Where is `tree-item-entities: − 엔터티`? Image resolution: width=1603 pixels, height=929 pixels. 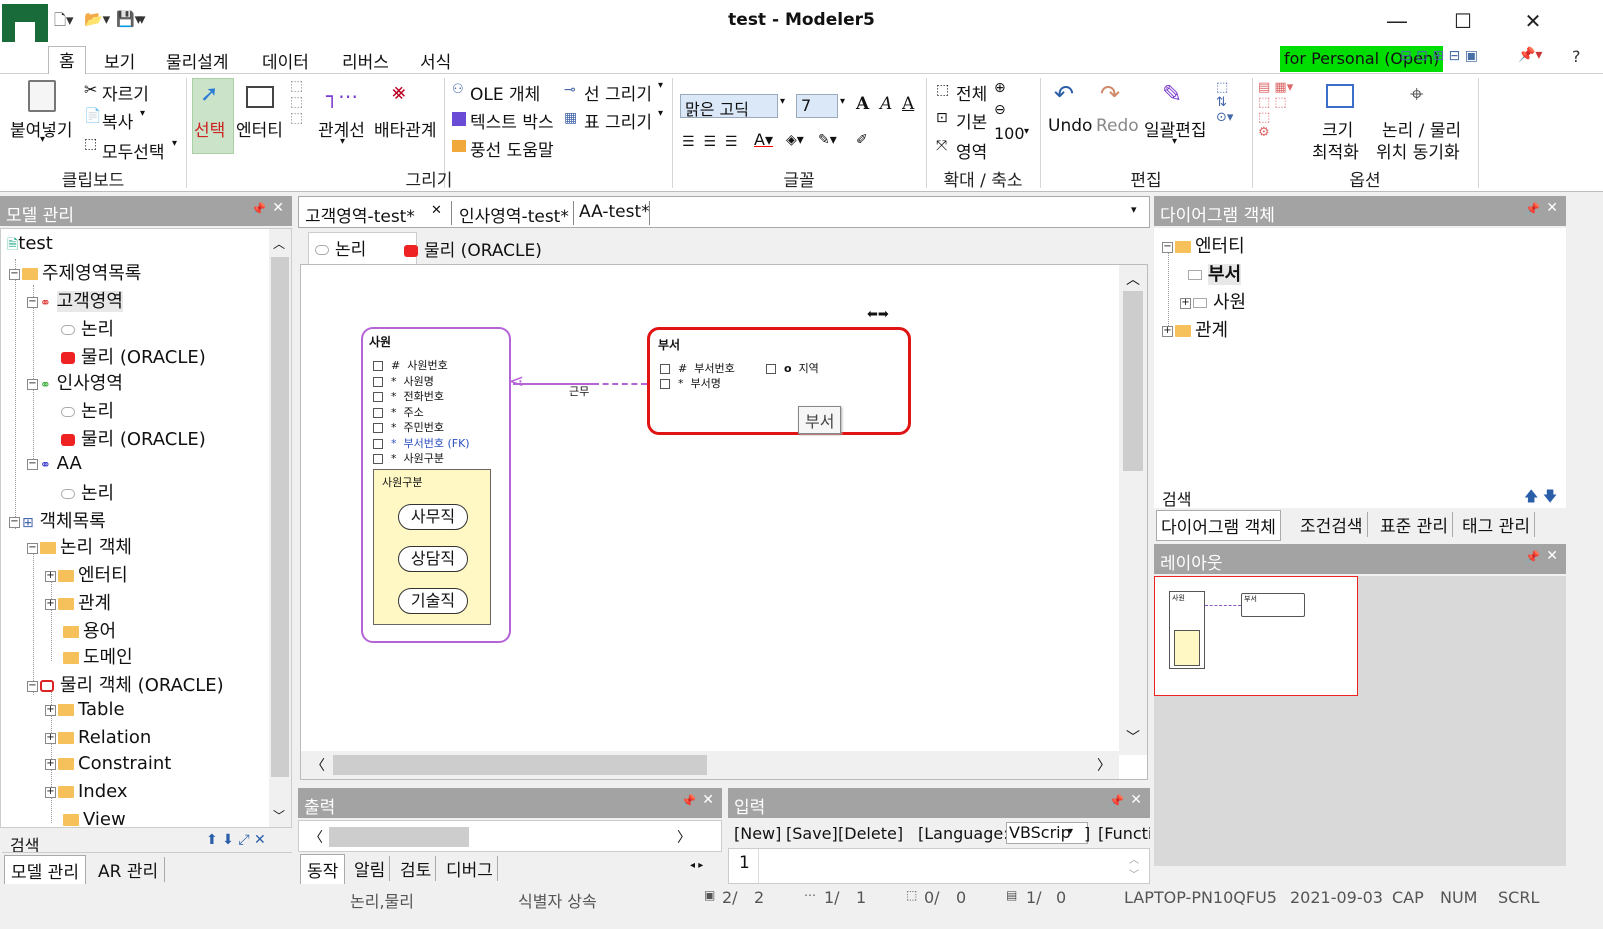 tree-item-entities: − 엔터티 is located at coordinates (1203, 245).